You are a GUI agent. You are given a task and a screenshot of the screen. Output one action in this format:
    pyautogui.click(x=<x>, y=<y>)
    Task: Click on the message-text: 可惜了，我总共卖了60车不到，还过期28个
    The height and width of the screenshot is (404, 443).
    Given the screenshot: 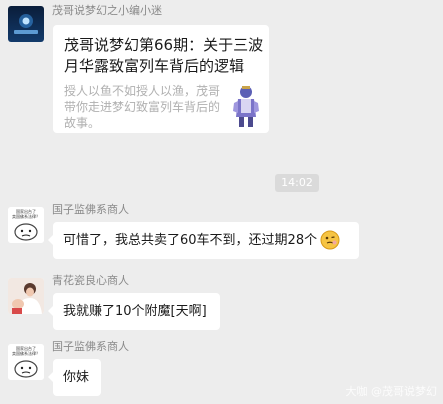 What is the action you would take?
    pyautogui.click(x=190, y=240)
    